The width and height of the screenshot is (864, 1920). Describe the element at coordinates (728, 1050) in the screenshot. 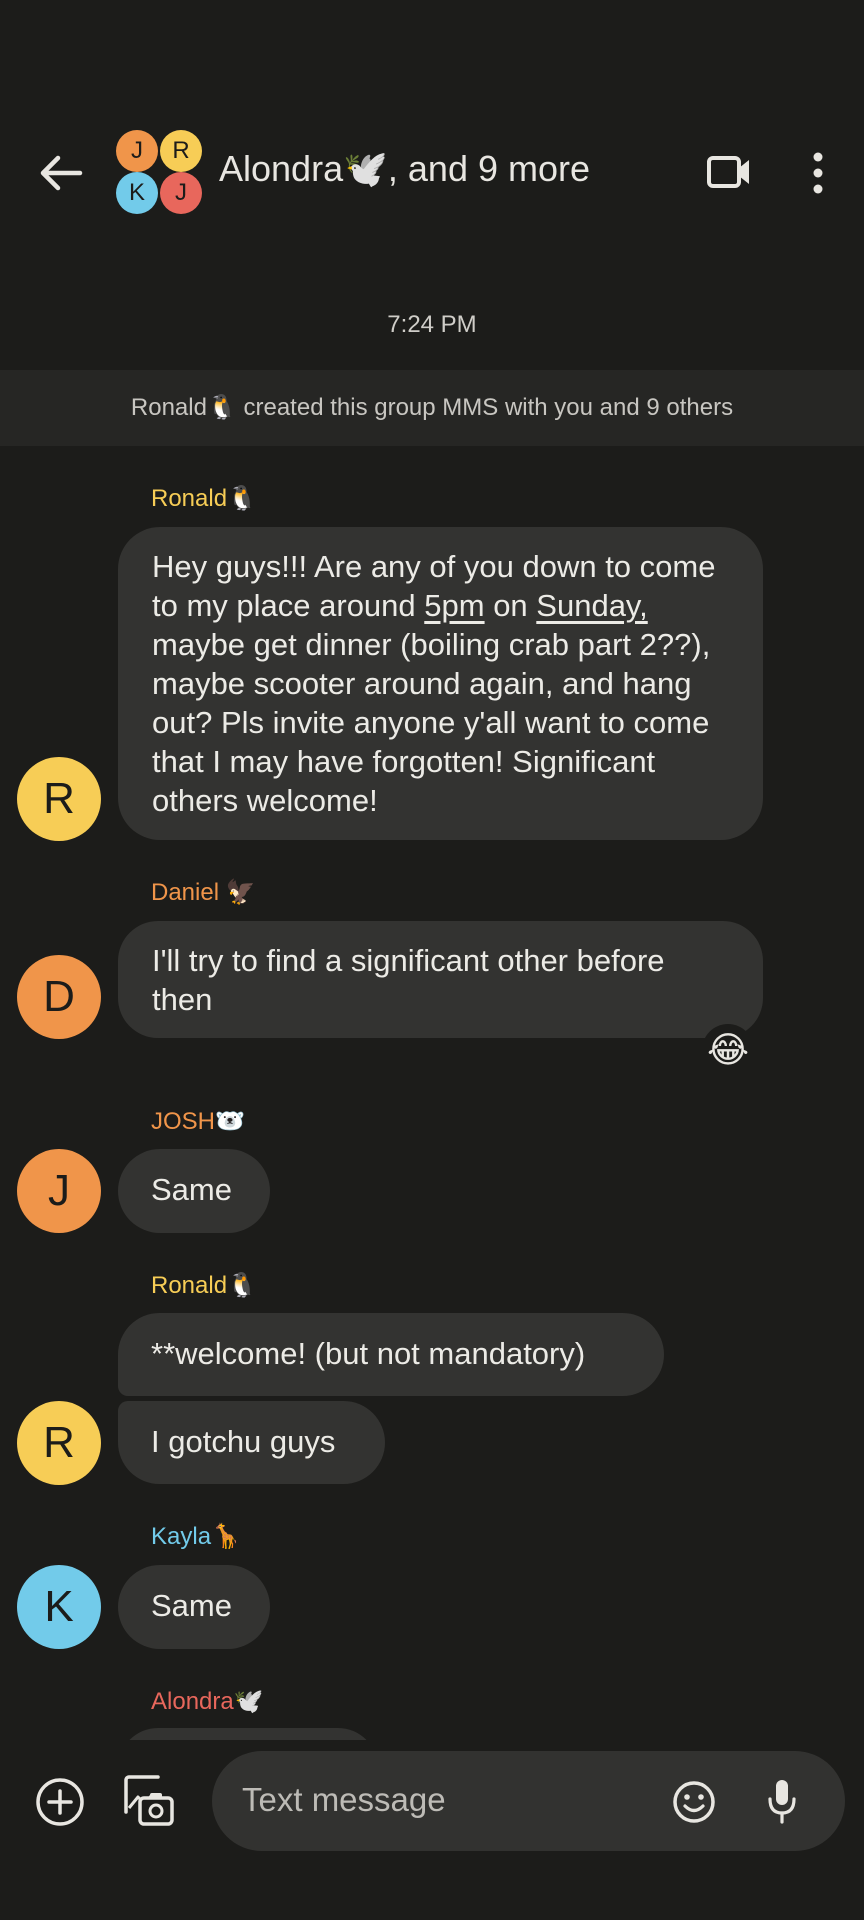

I see `reaction-emoji: 😂` at that location.